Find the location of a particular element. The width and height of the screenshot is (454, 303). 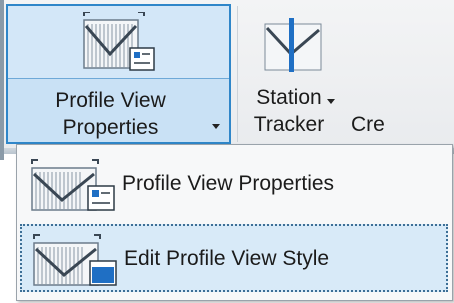

ribbon-separator is located at coordinates (237, 74).